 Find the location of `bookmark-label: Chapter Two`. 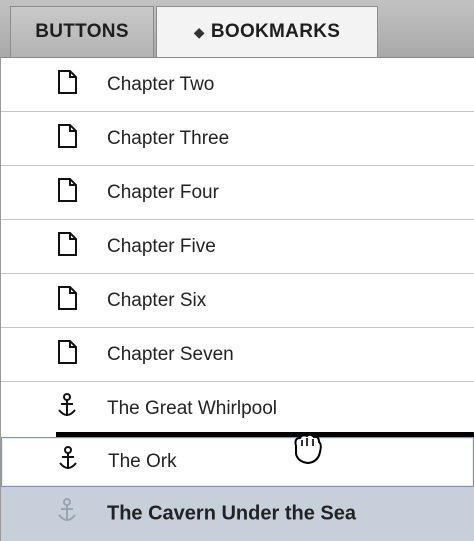

bookmark-label: Chapter Two is located at coordinates (161, 84).